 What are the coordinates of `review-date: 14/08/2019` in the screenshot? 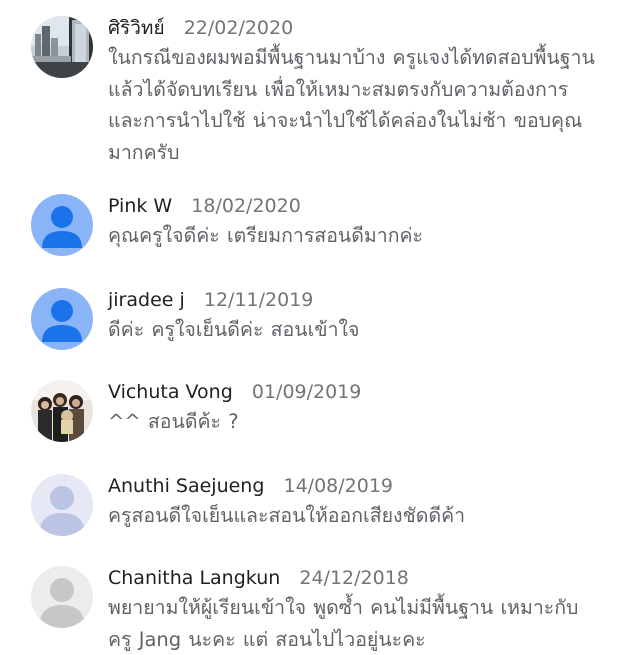 It's located at (339, 486).